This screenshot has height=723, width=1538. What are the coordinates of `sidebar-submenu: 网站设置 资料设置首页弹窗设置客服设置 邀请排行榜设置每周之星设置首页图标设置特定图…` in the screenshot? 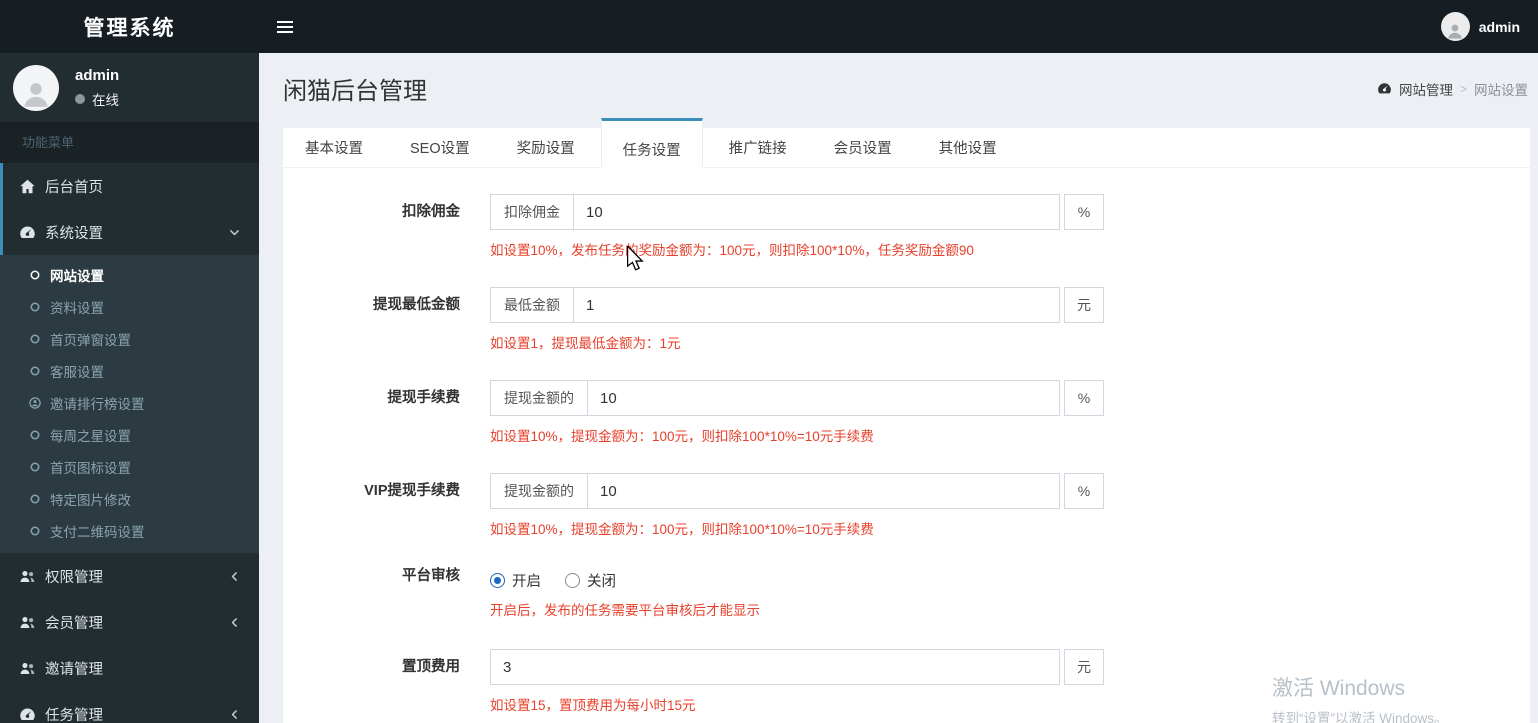 It's located at (129, 404).